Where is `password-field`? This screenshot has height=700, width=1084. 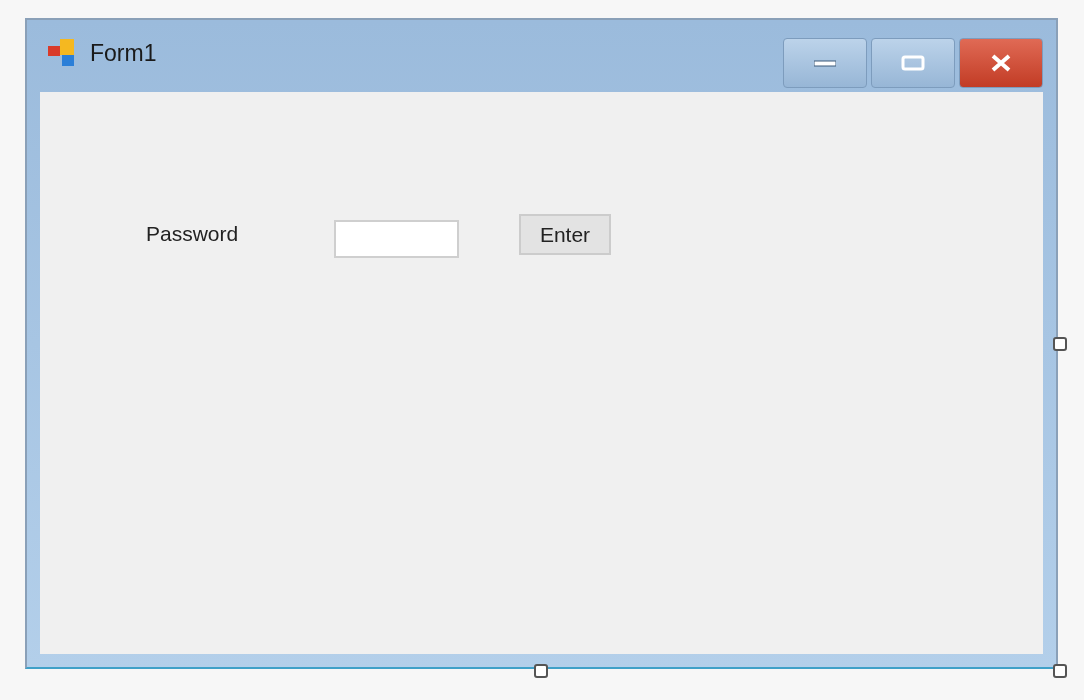 password-field is located at coordinates (396, 239).